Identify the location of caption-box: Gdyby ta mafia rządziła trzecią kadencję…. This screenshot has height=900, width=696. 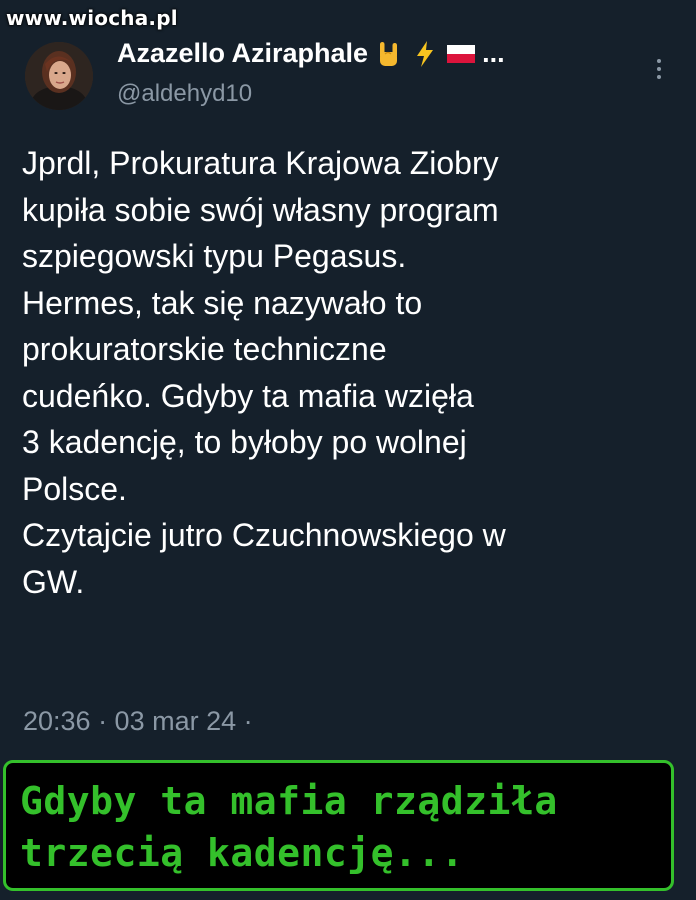
(338, 825).